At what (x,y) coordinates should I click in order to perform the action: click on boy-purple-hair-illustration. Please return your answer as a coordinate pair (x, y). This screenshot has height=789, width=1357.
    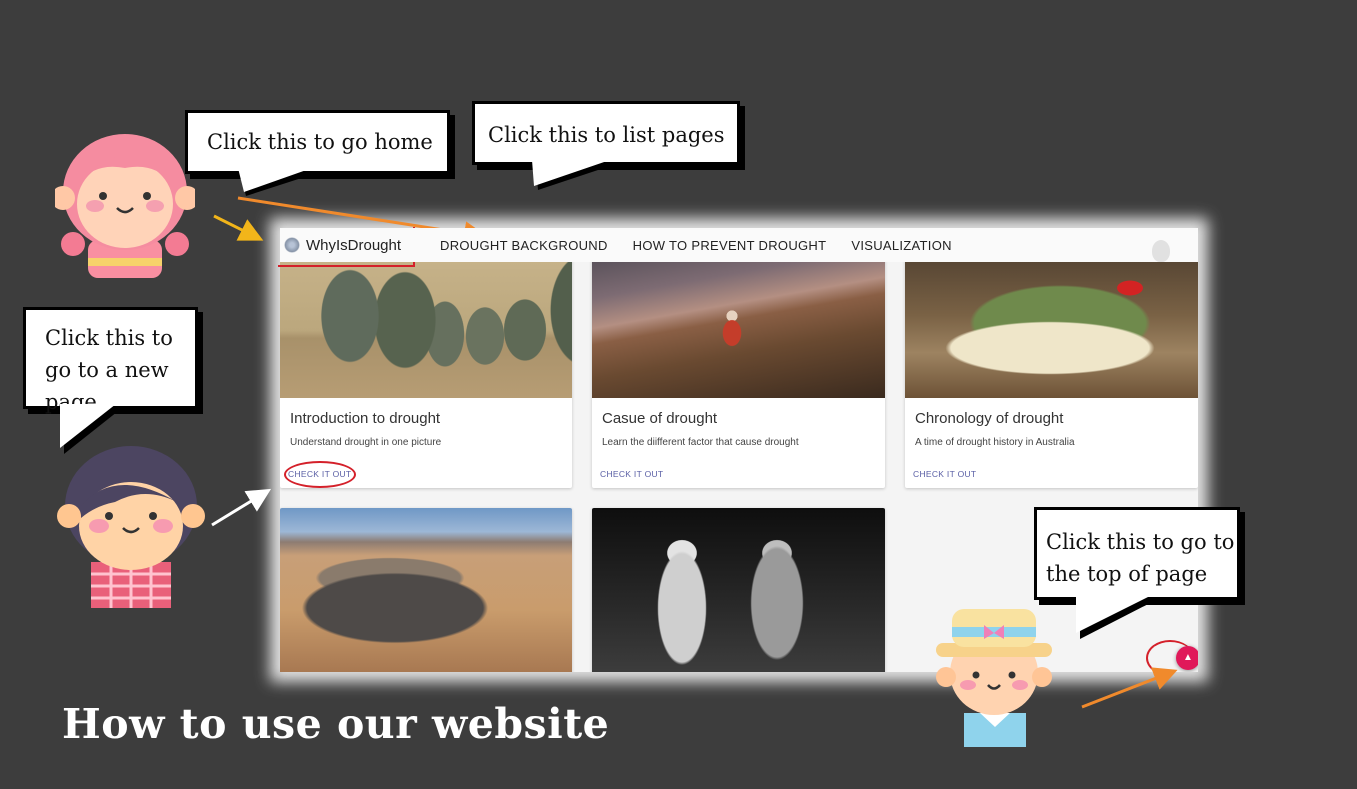
    Looking at the image, I should click on (131, 527).